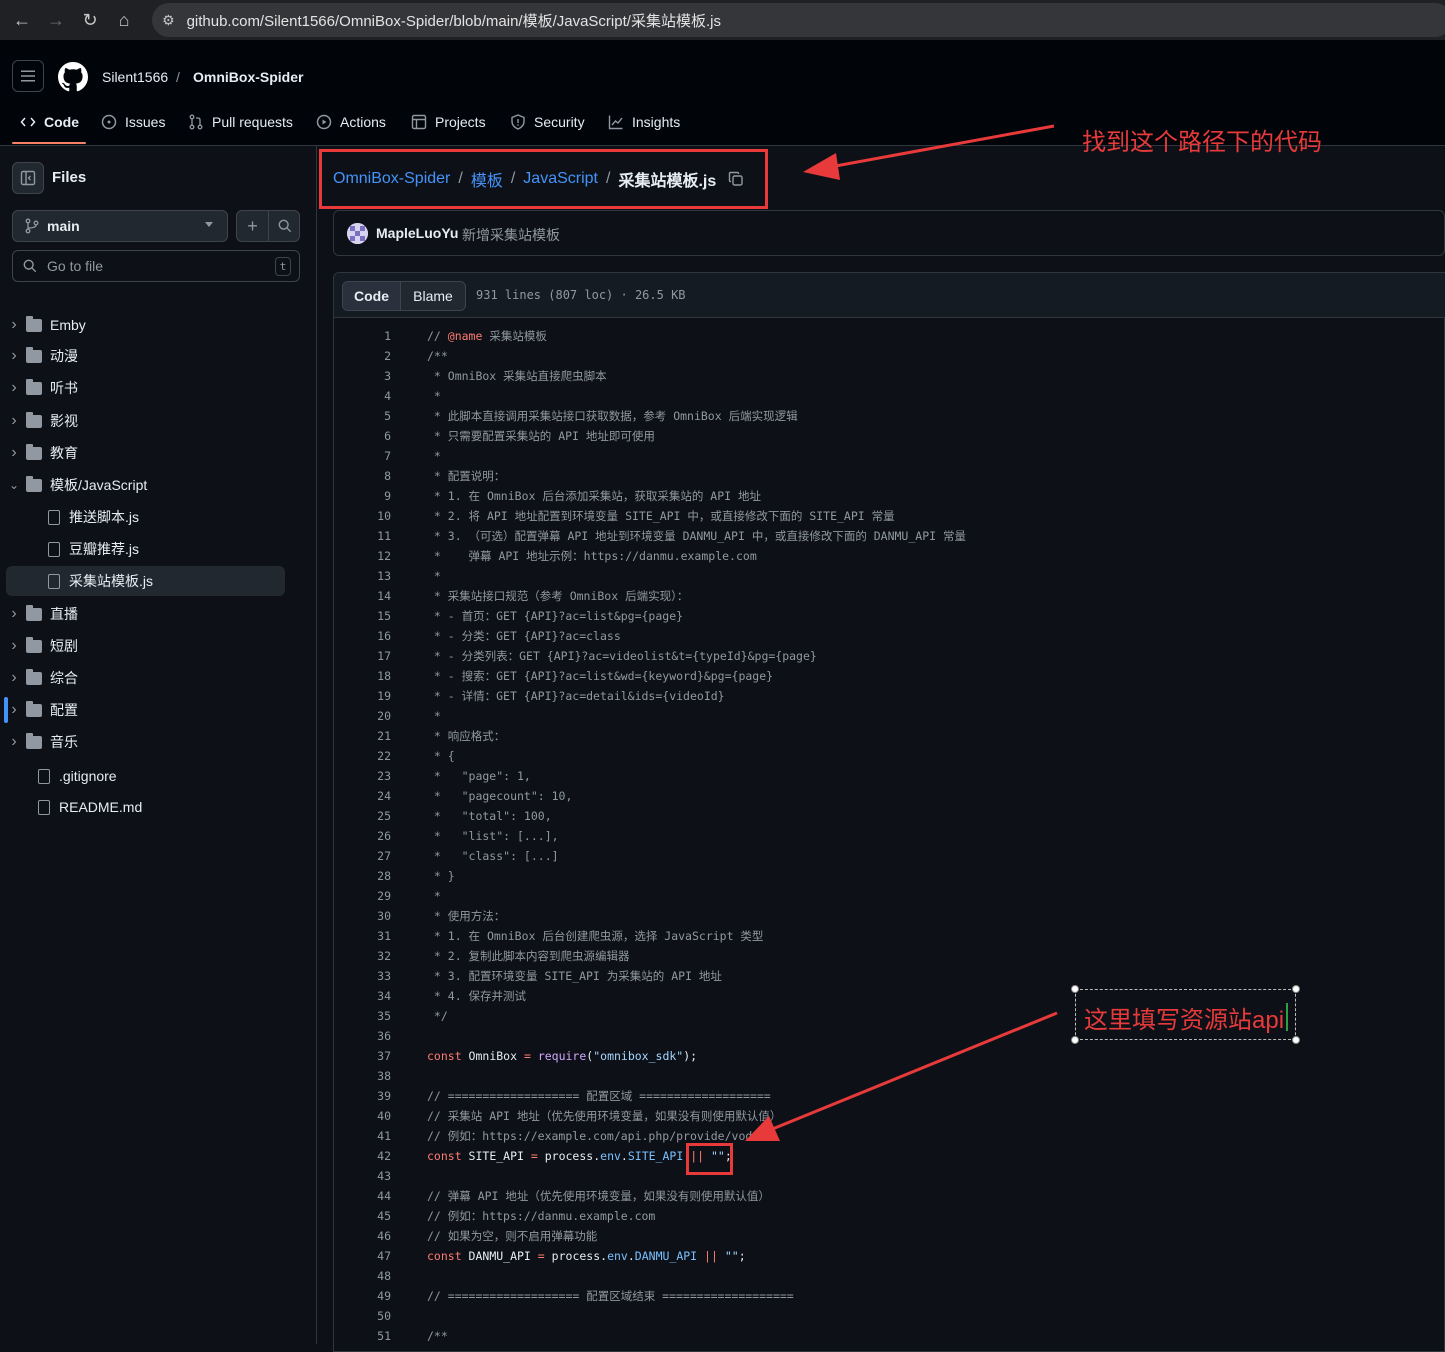 The width and height of the screenshot is (1445, 1352). What do you see at coordinates (1184, 1020) in the screenshot?
I see `annotation-api-note: 这里填写资源站api` at bounding box center [1184, 1020].